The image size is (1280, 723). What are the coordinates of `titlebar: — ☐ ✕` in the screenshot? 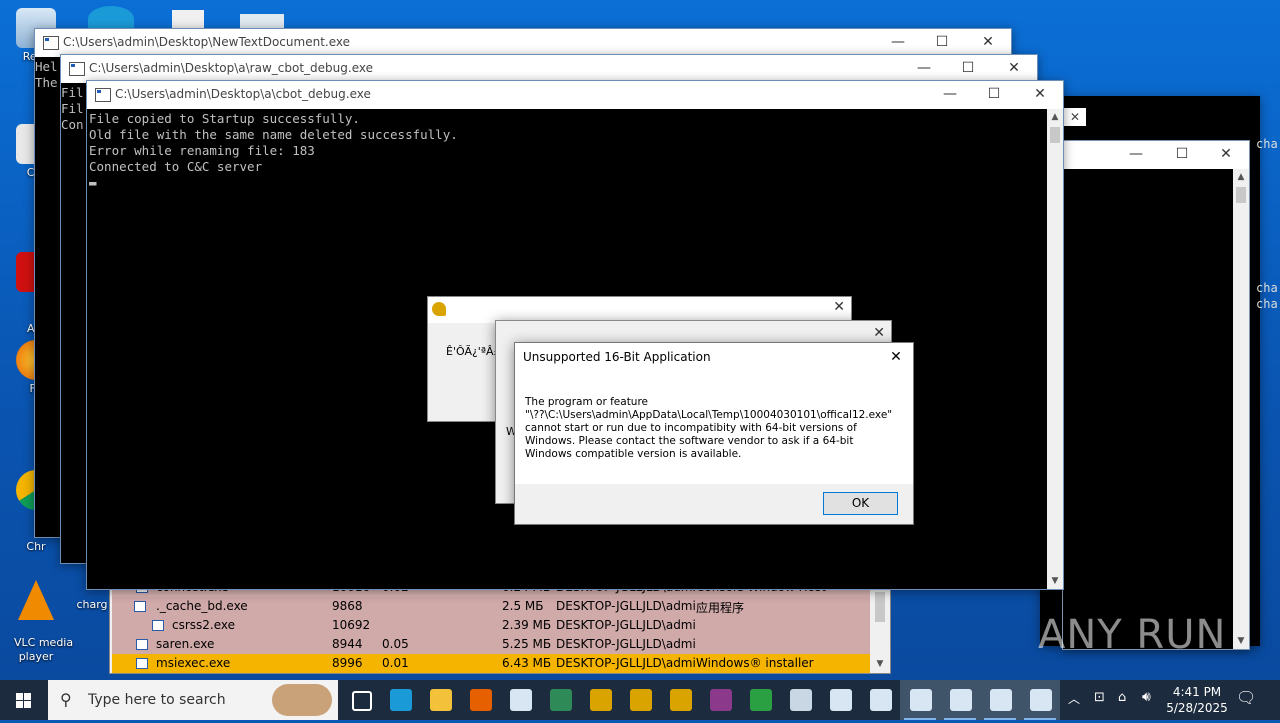 It's located at (1156, 155).